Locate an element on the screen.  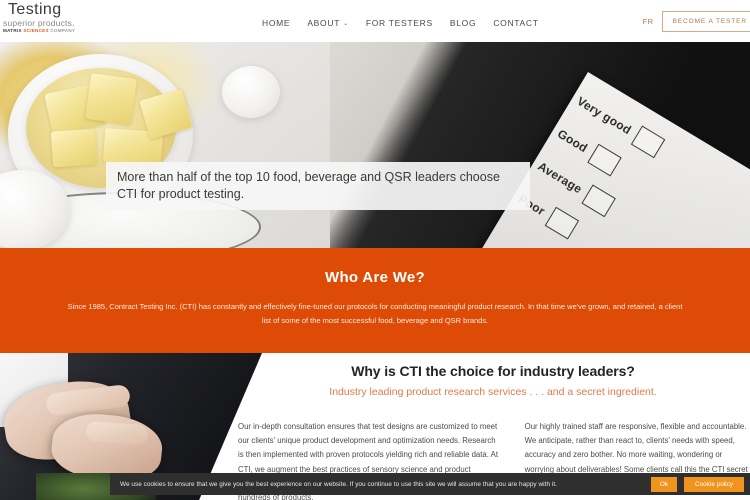
nav-label-about: ABOUT is located at coordinates (324, 23).